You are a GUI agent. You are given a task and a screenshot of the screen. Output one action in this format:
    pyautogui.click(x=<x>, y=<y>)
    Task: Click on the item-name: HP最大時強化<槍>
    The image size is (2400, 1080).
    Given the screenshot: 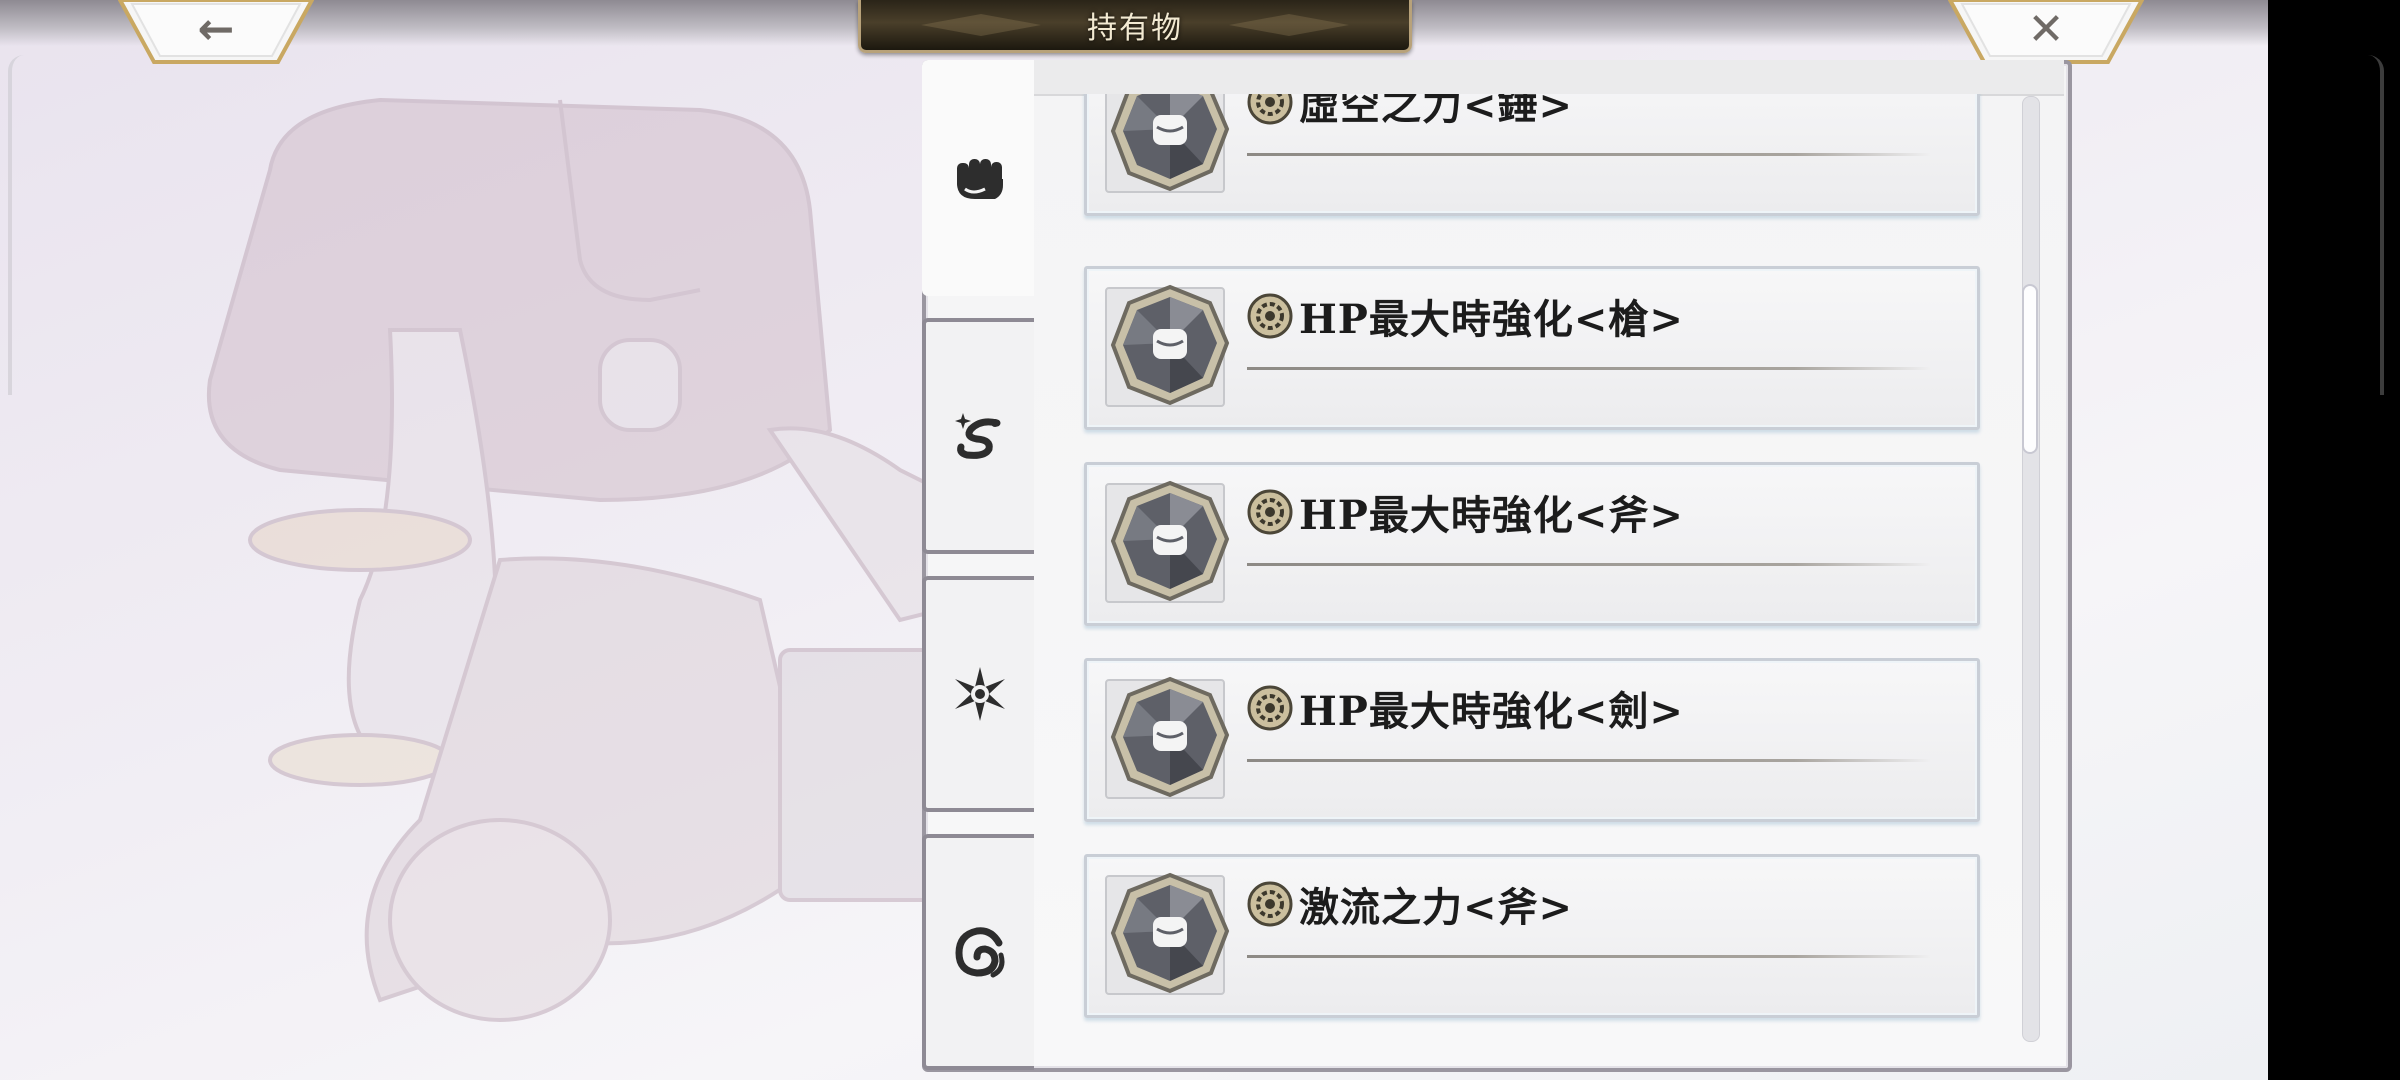 What is the action you would take?
    pyautogui.click(x=1491, y=319)
    